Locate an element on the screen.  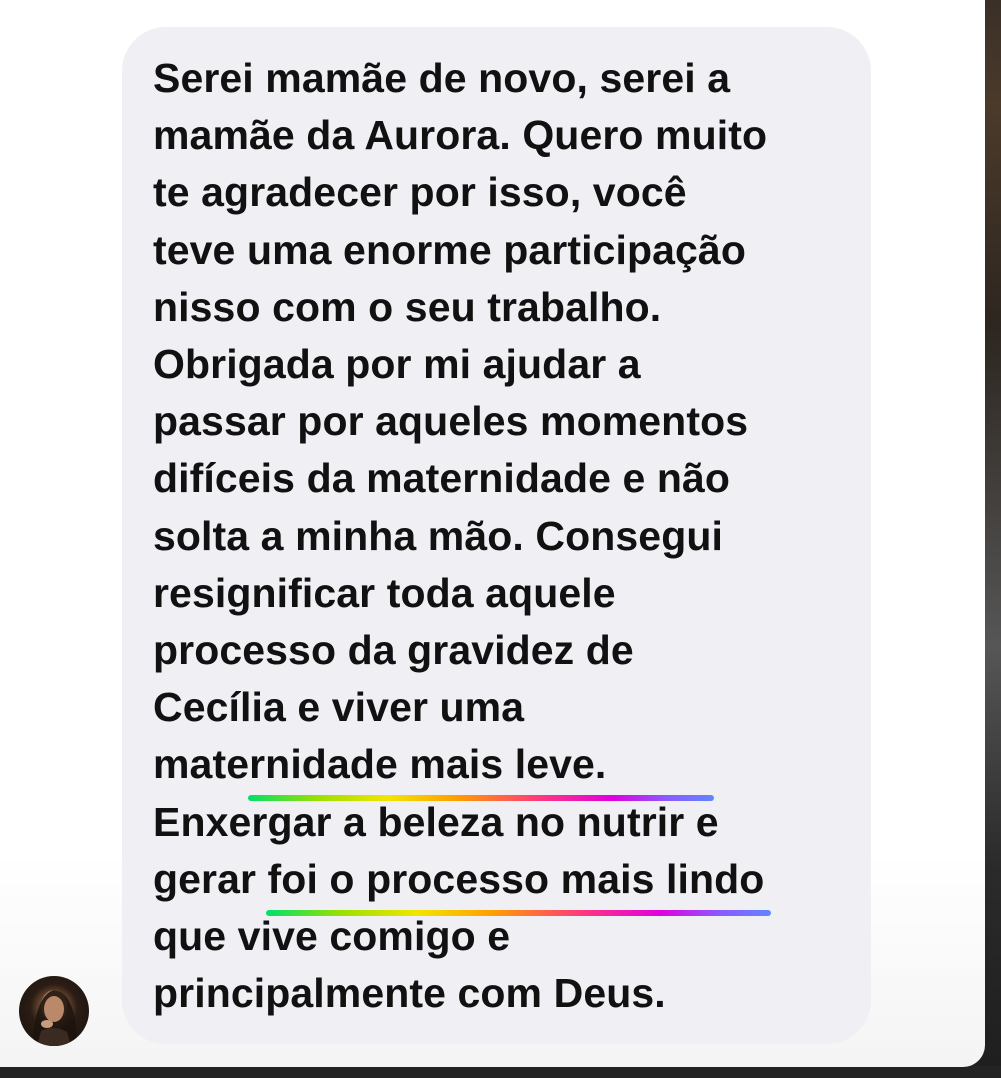
message-line: que vive comigo e is located at coordinates (332, 936).